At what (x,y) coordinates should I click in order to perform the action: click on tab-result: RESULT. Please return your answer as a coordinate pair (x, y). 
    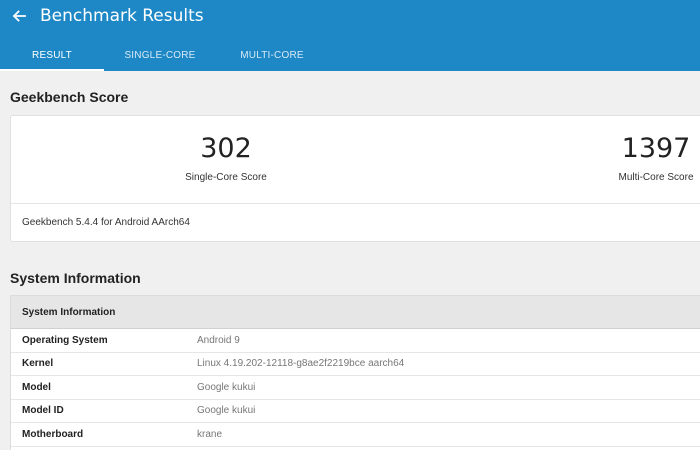
    Looking at the image, I should click on (52, 55).